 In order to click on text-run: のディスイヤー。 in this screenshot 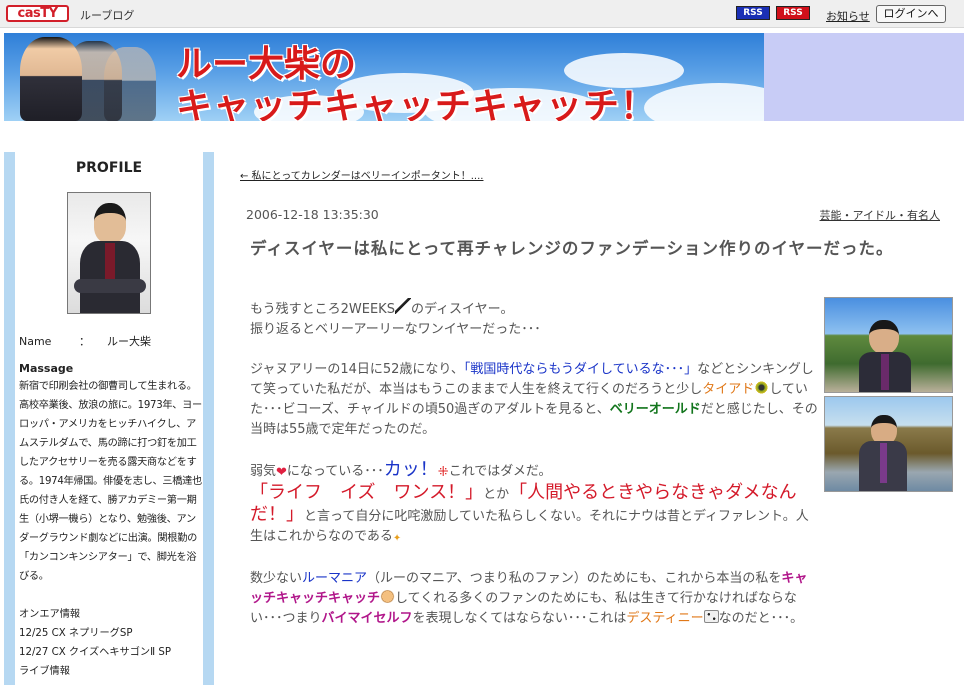, I will do `click(462, 309)`.